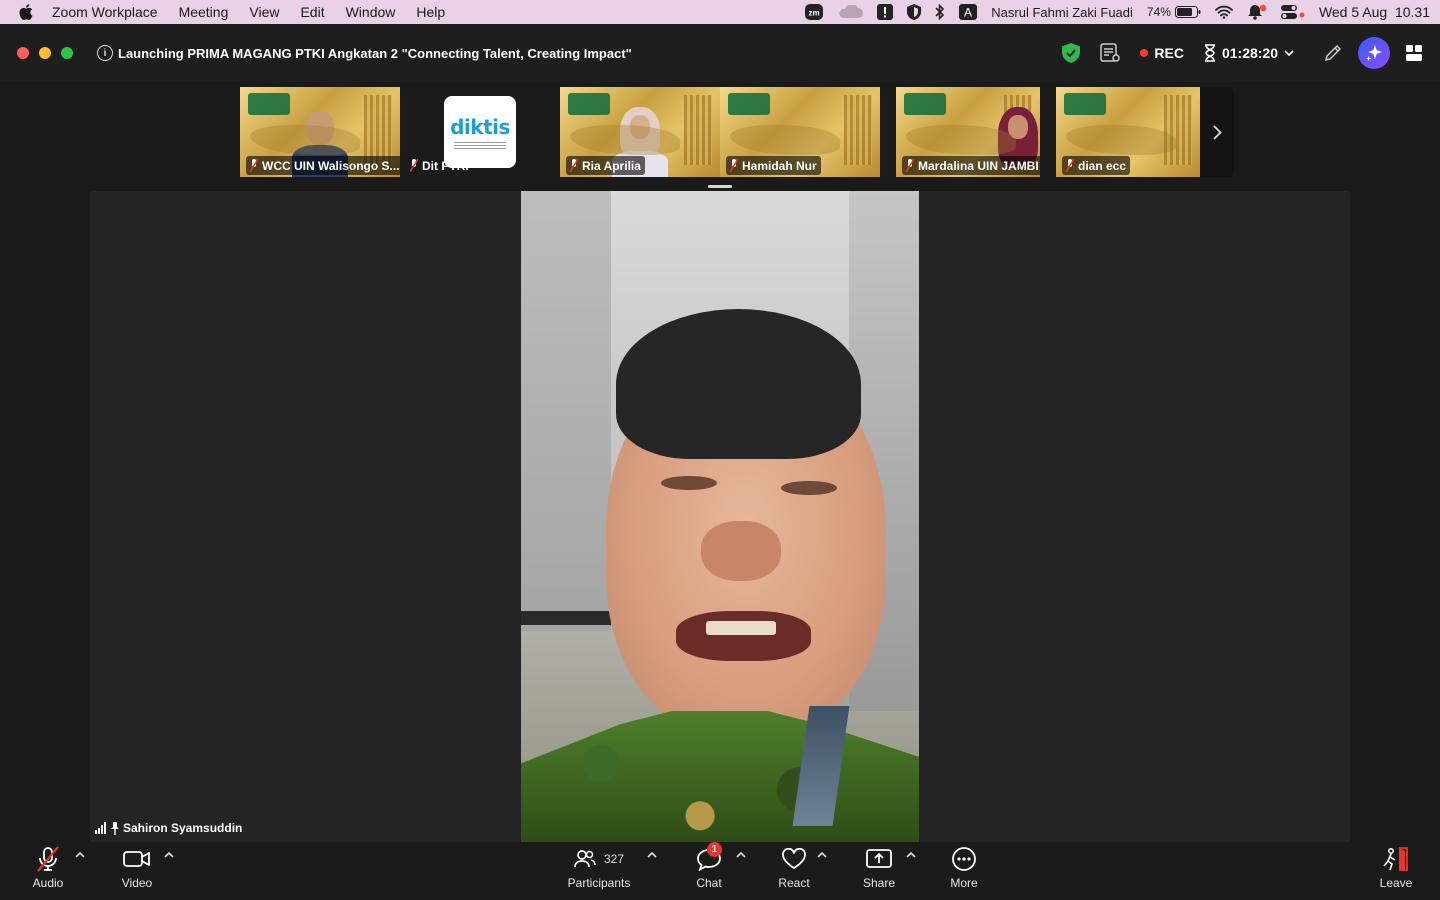  I want to click on info-icon: i, so click(105, 53).